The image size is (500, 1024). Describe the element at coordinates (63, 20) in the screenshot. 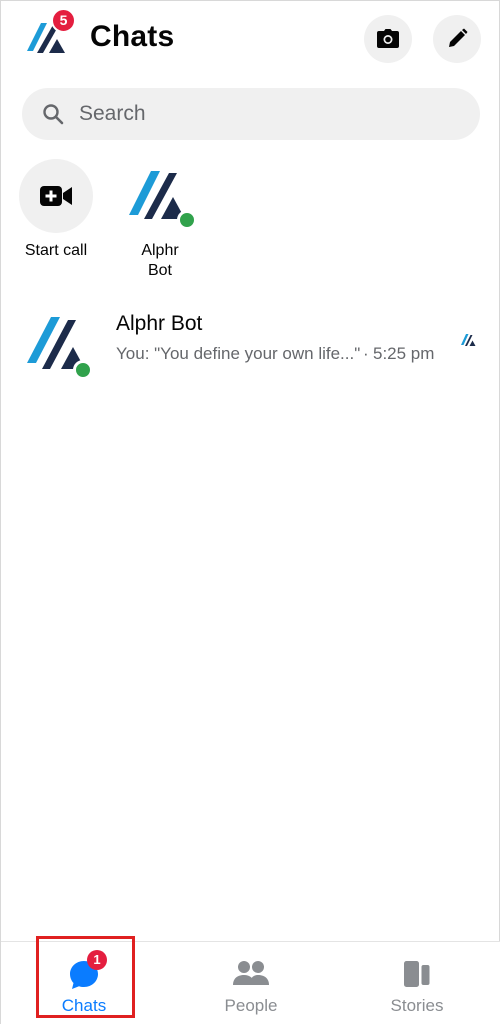

I see `notification-badge: 5` at that location.